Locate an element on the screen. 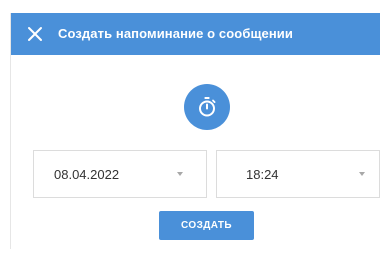 This screenshot has height=257, width=380. stopwatch-icon is located at coordinates (207, 107).